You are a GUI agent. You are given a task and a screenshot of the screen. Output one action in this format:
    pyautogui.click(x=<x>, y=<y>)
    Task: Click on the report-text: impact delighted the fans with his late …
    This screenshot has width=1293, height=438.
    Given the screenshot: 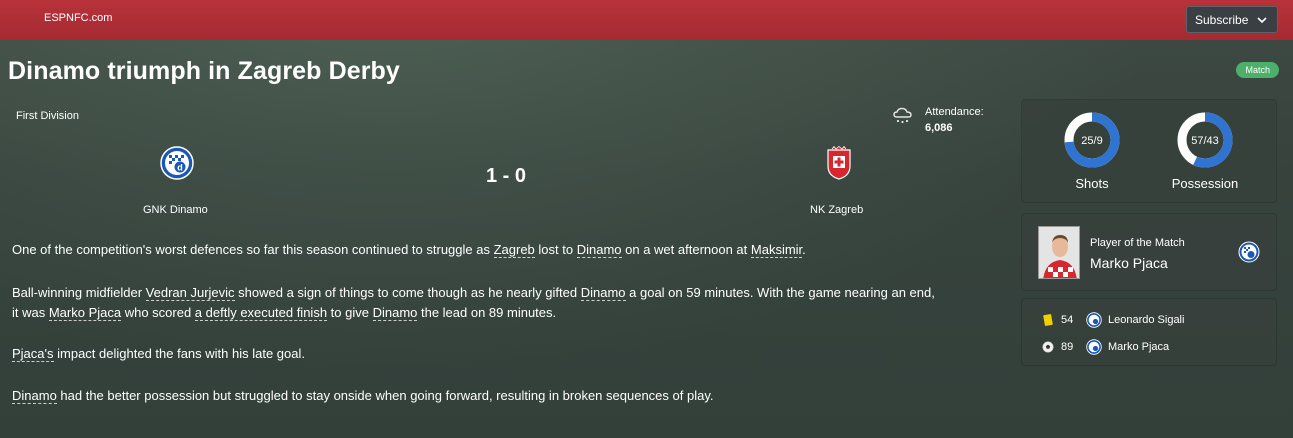 What is the action you would take?
    pyautogui.click(x=179, y=353)
    